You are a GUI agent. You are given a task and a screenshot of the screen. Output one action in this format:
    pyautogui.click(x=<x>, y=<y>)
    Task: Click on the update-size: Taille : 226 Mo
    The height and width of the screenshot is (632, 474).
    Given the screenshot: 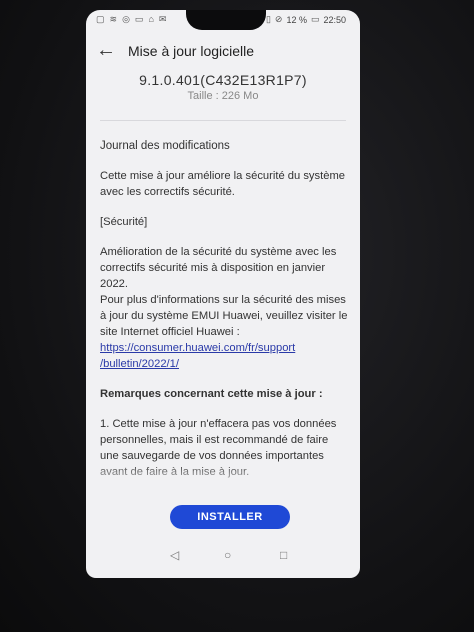 What is the action you would take?
    pyautogui.click(x=223, y=96)
    